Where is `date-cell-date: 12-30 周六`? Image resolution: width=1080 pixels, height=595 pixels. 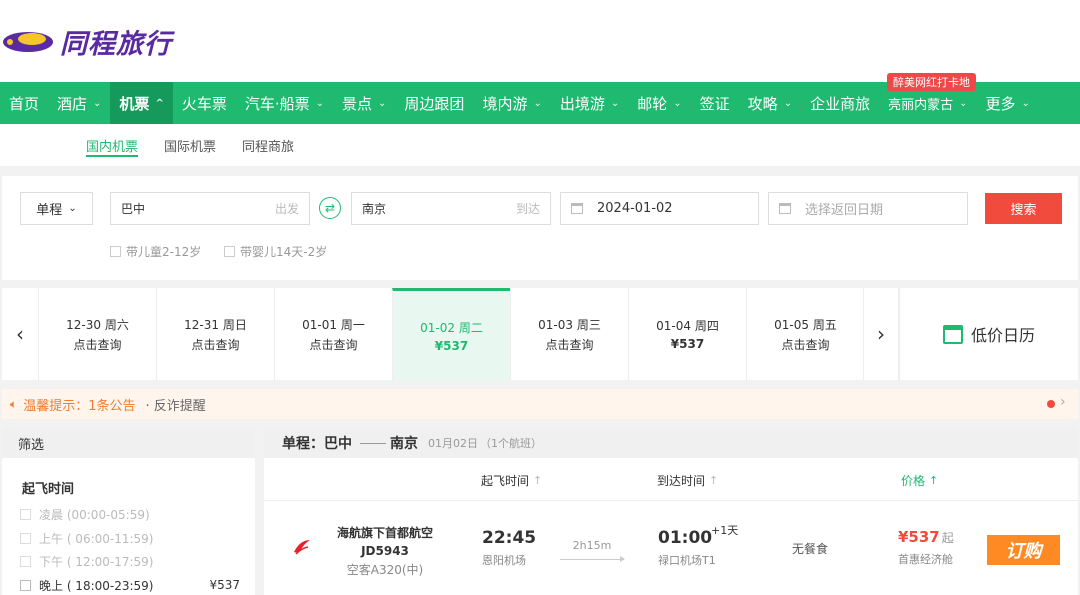
date-cell-date: 12-30 周六 is located at coordinates (97, 324).